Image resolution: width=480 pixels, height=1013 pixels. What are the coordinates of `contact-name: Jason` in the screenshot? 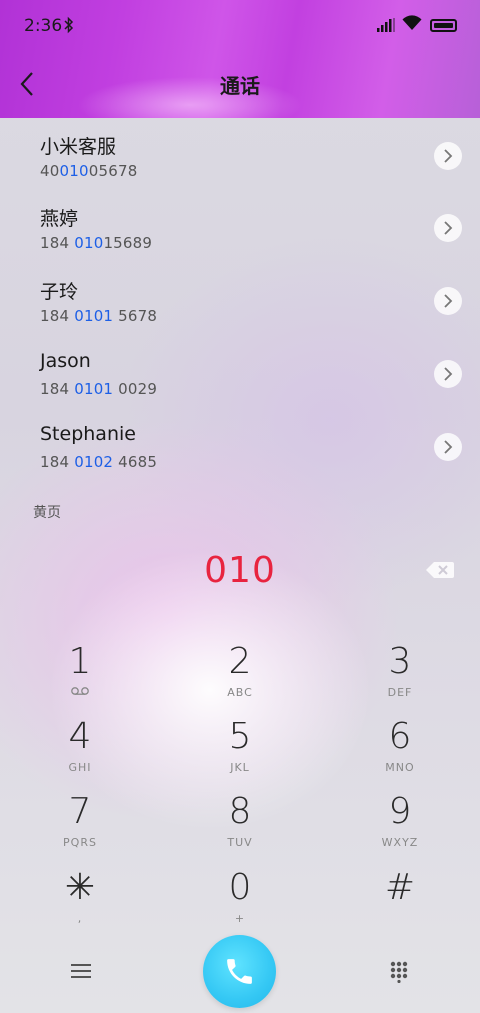 It's located at (65, 361).